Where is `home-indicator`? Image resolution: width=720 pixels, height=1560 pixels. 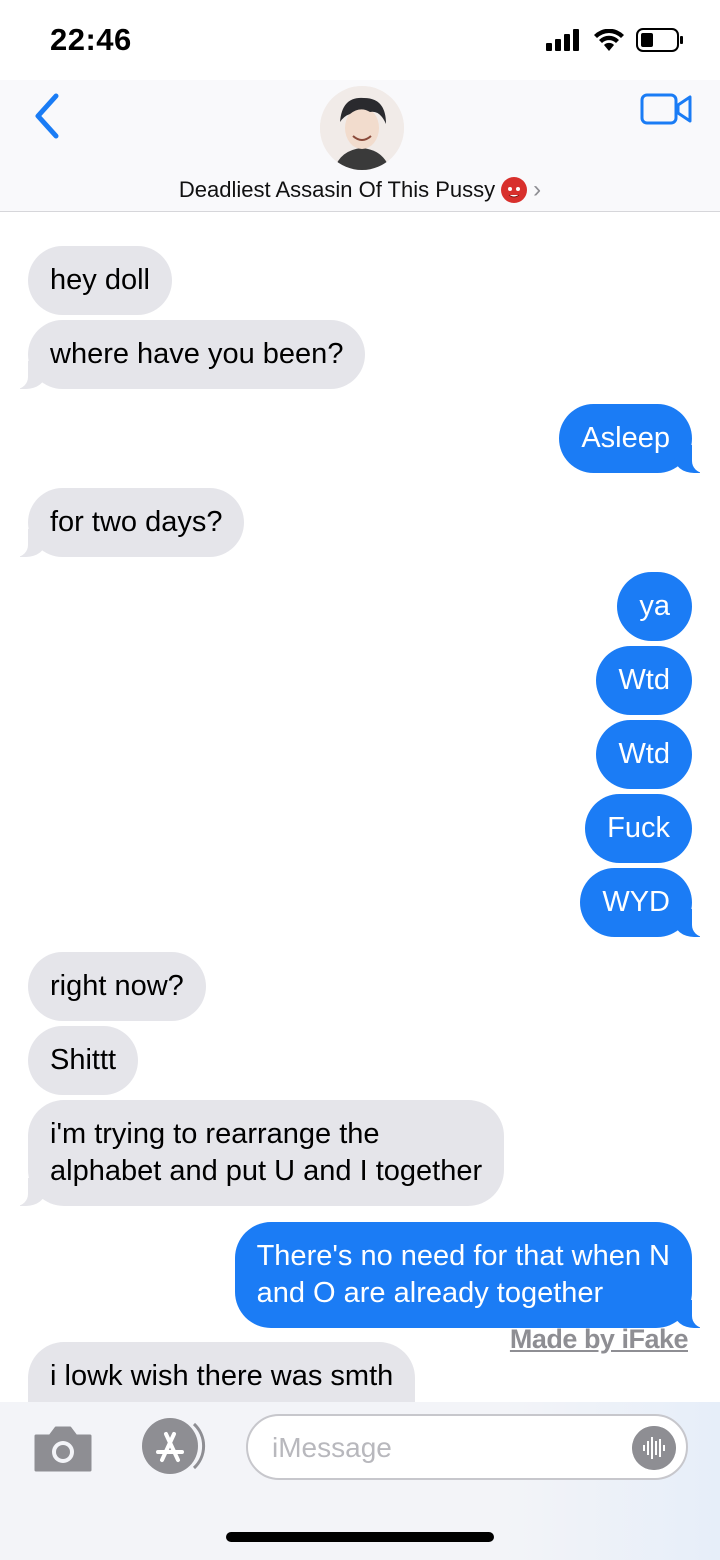 home-indicator is located at coordinates (360, 1537).